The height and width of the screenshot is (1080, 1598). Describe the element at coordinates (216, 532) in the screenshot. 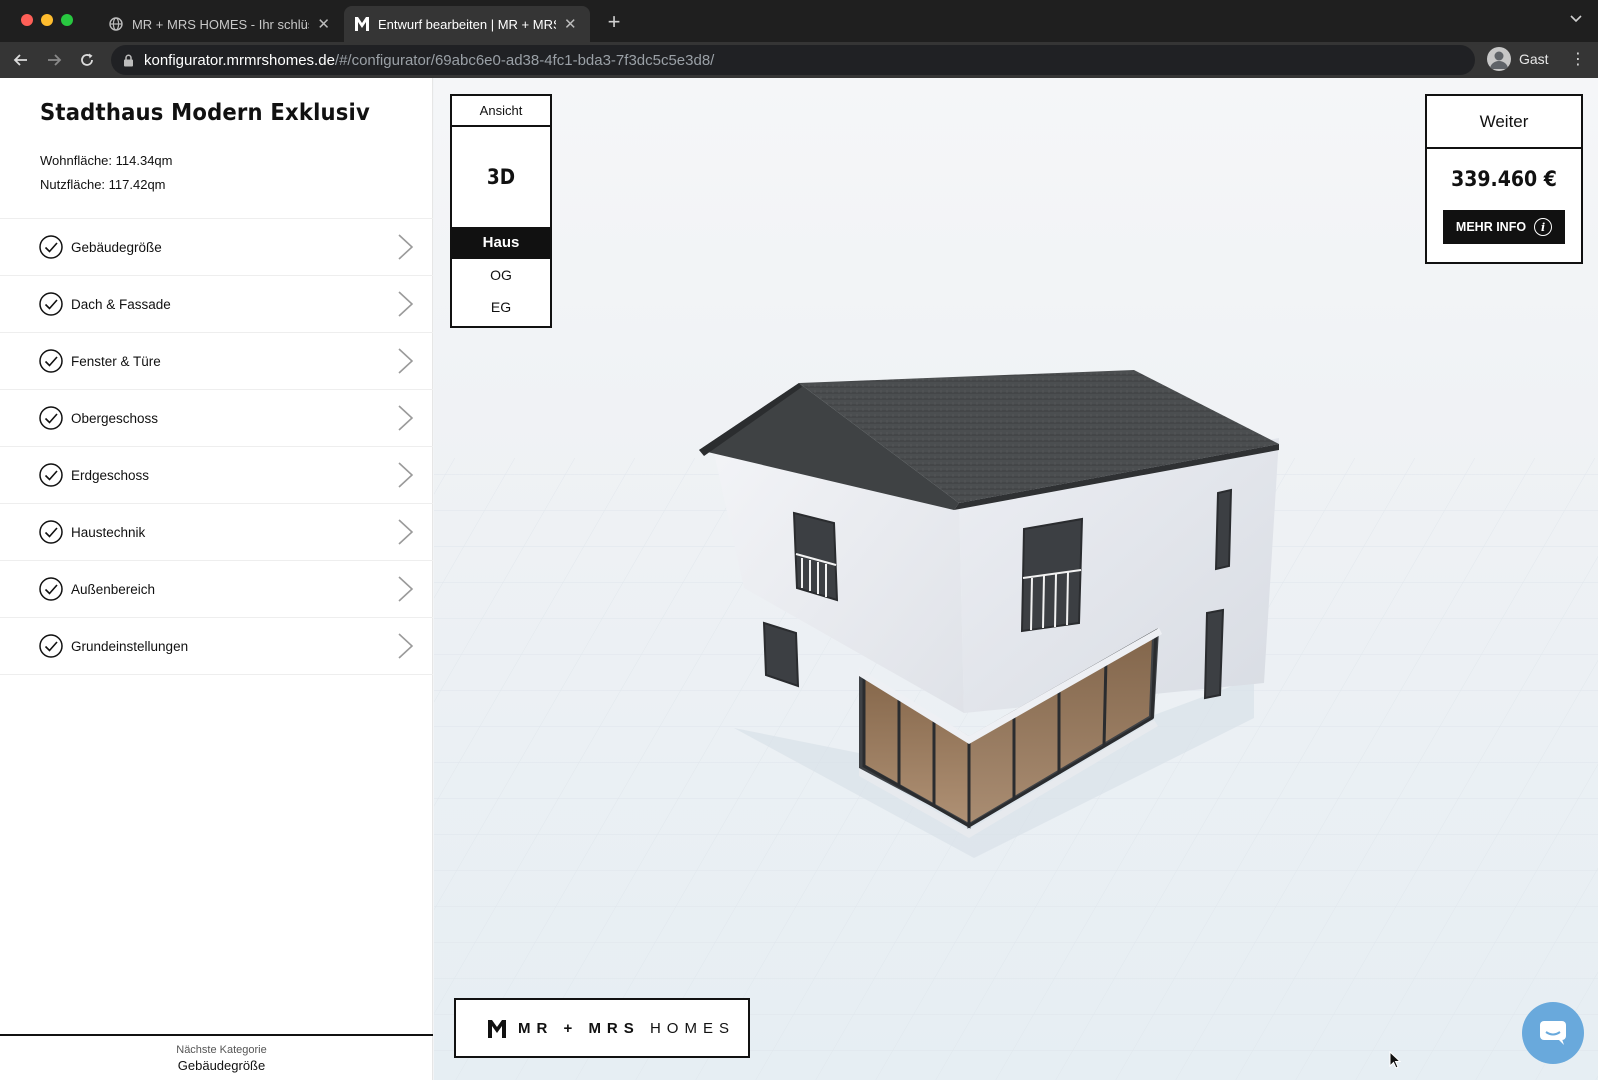

I see `category-item-haustechnik: Haustechnik` at that location.